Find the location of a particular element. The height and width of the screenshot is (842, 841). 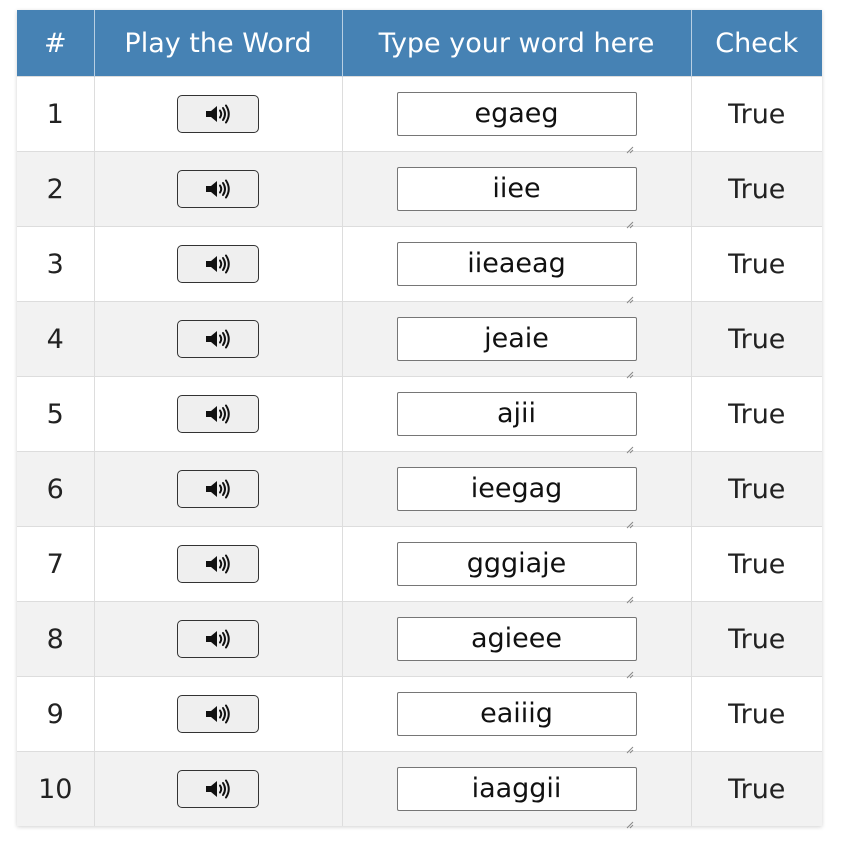

word-input: ajii is located at coordinates (516, 423).